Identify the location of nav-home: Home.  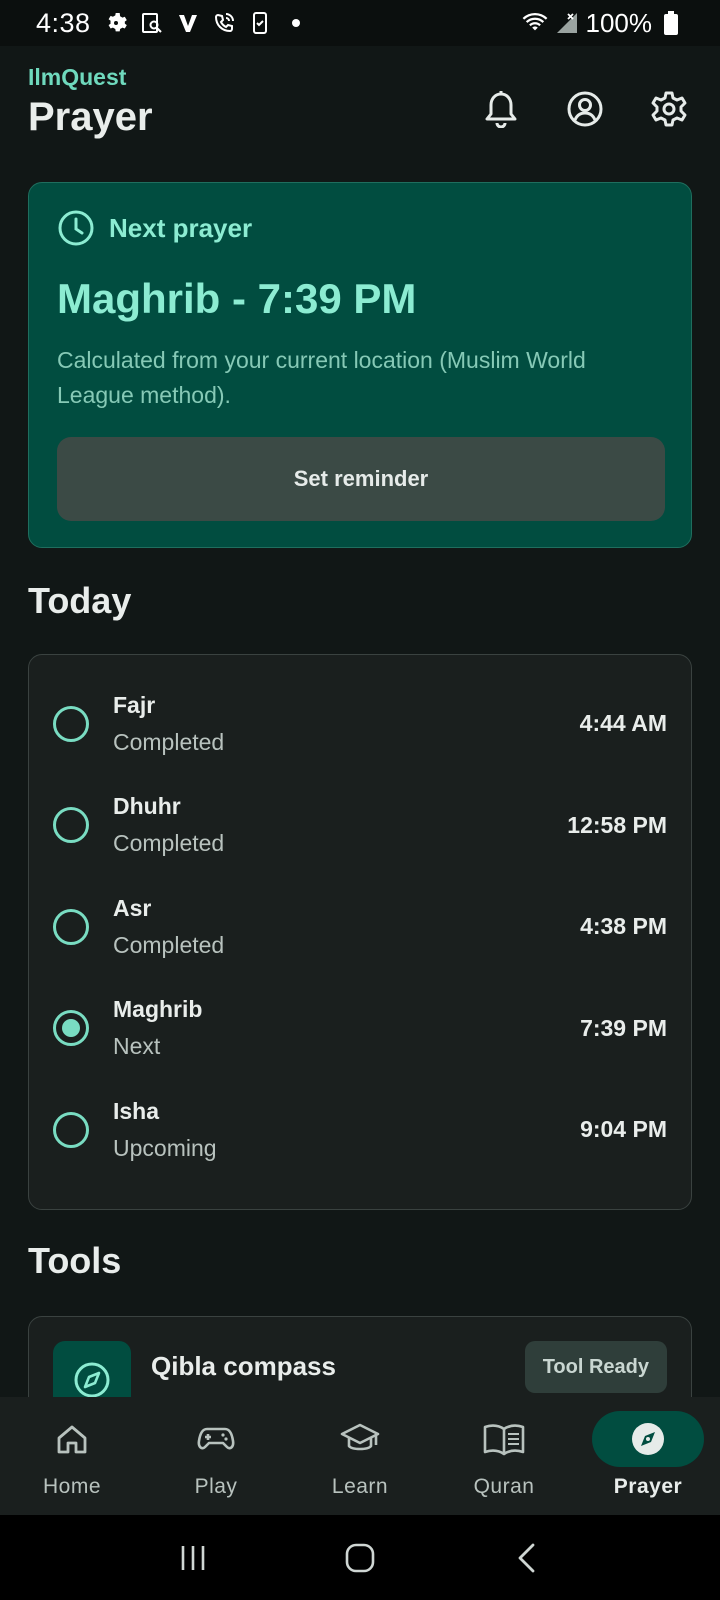
(72, 1456).